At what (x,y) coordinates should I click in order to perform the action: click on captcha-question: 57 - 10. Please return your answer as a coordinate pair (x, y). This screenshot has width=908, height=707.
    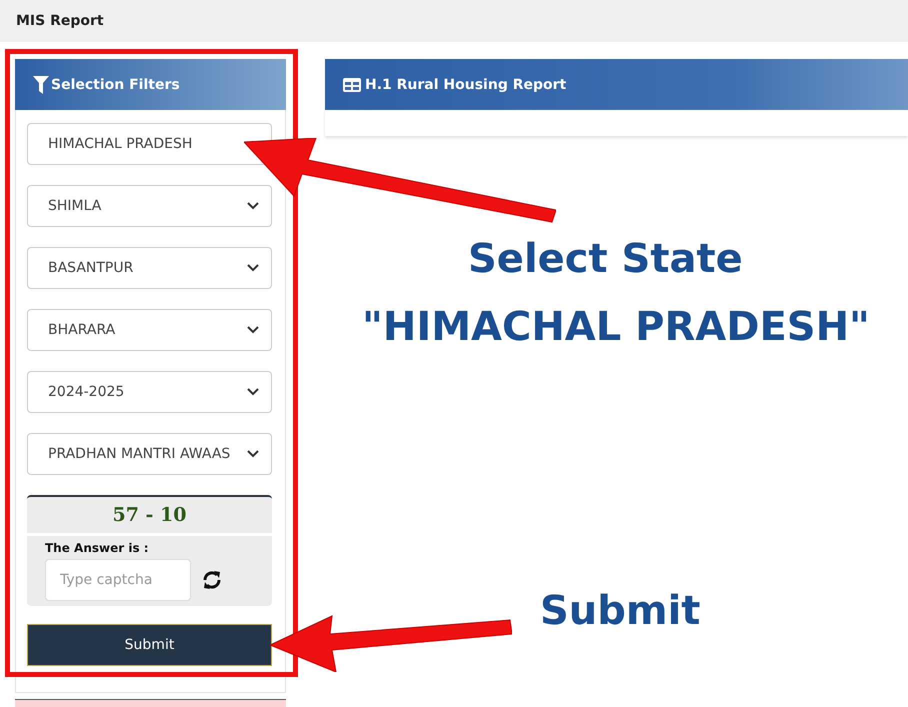
    Looking at the image, I should click on (149, 515).